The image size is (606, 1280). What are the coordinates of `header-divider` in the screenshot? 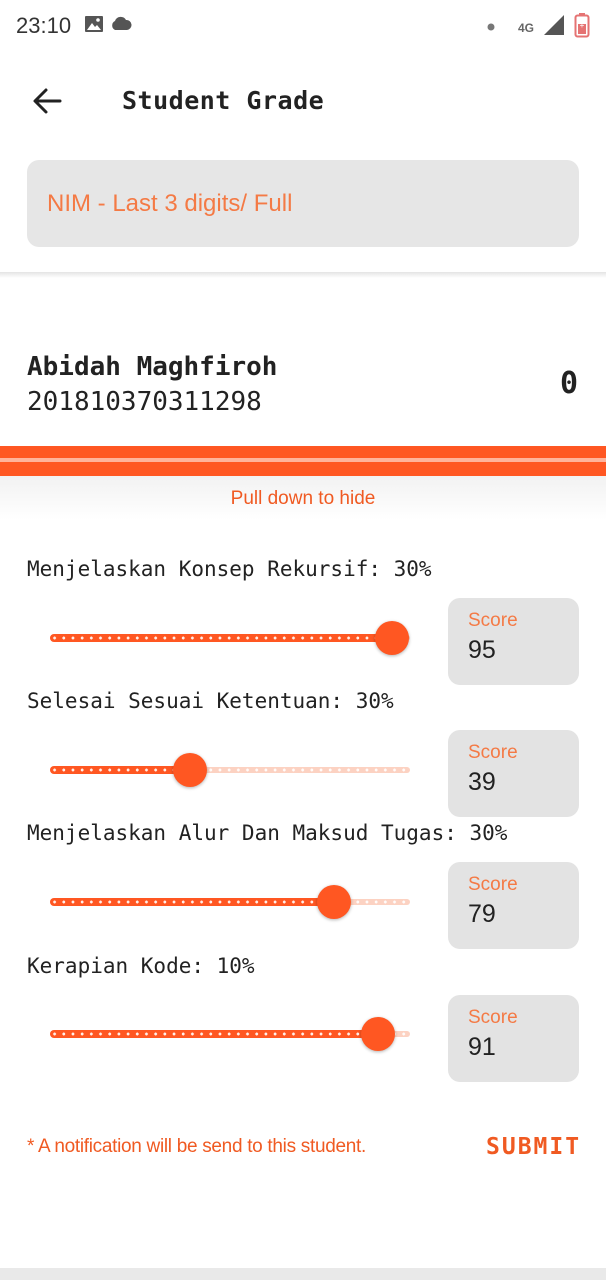 It's located at (303, 275).